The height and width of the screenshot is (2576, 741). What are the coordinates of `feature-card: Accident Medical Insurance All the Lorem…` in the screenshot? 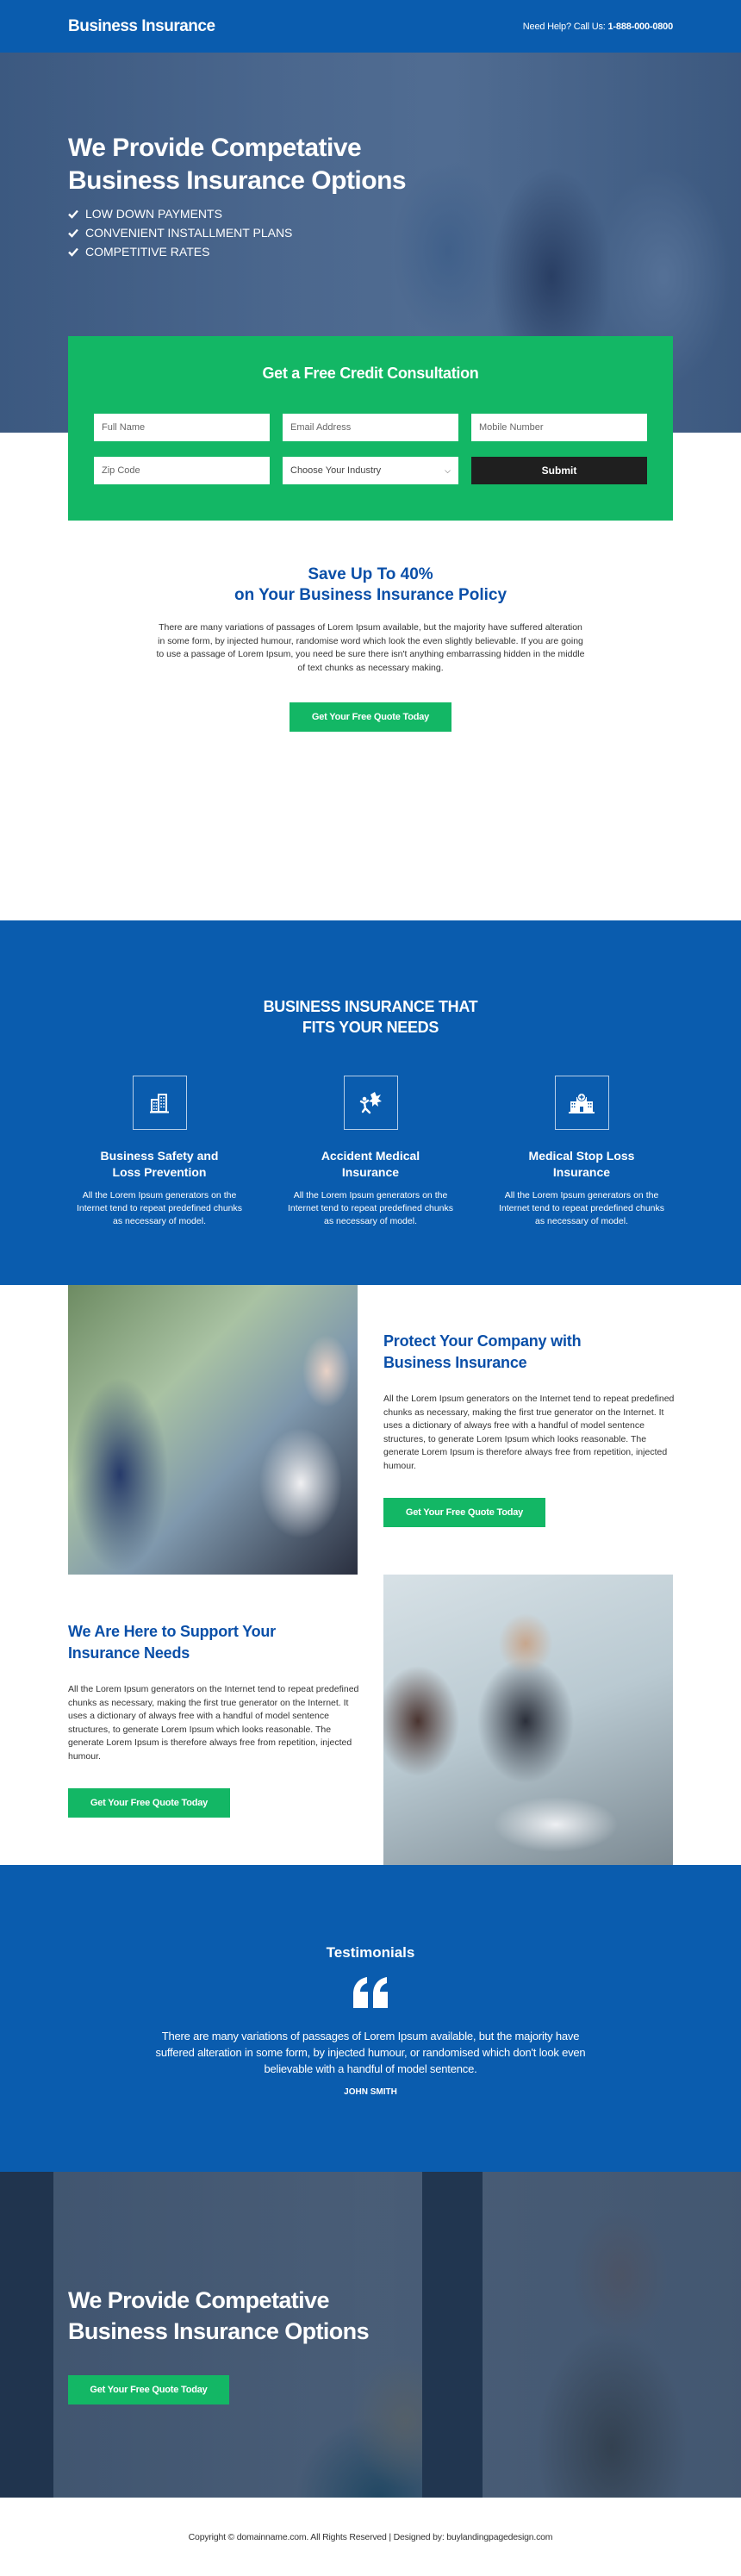 It's located at (371, 1152).